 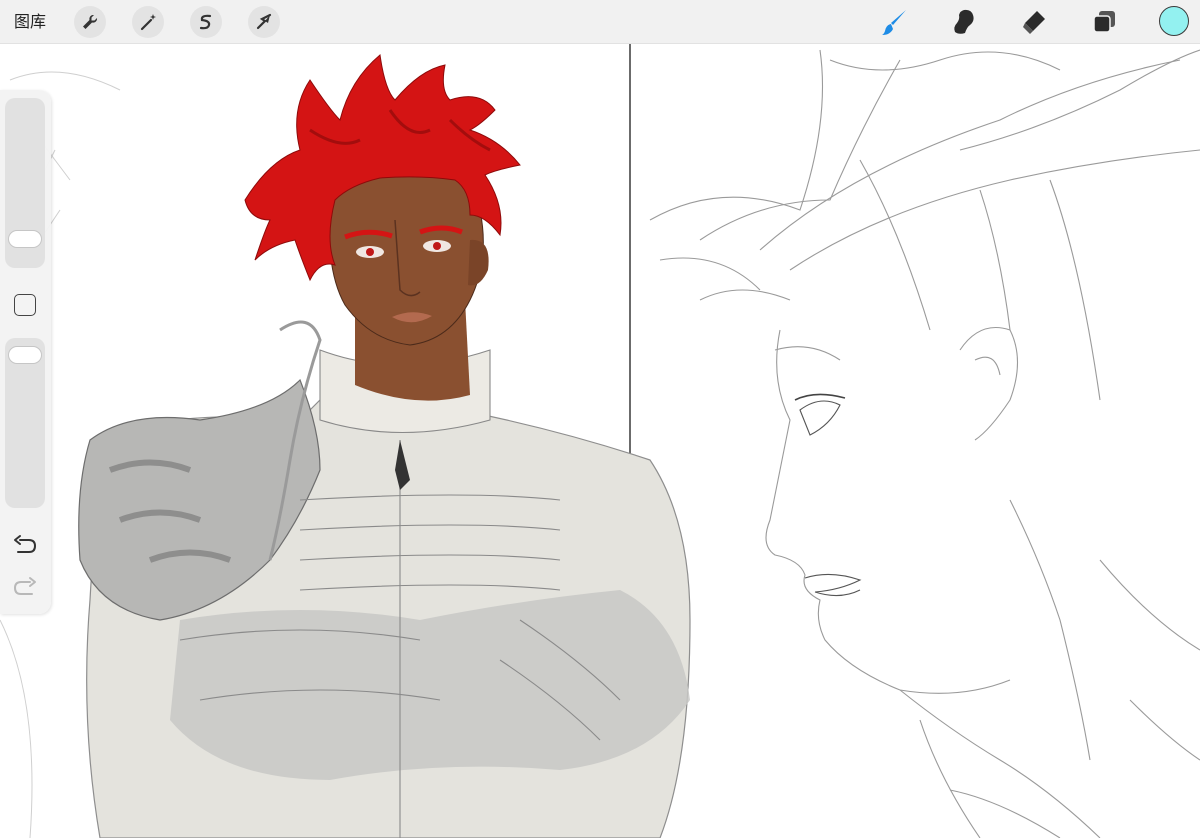 I want to click on eraser-button, so click(x=1034, y=22).